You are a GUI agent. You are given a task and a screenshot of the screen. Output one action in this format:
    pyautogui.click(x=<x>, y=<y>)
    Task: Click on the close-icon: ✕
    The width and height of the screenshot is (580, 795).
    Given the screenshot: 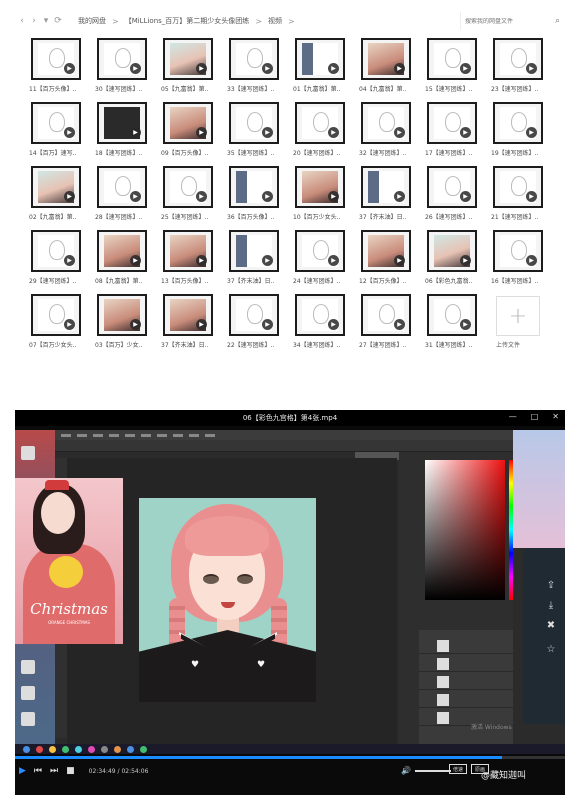 What is the action you would take?
    pyautogui.click(x=555, y=416)
    